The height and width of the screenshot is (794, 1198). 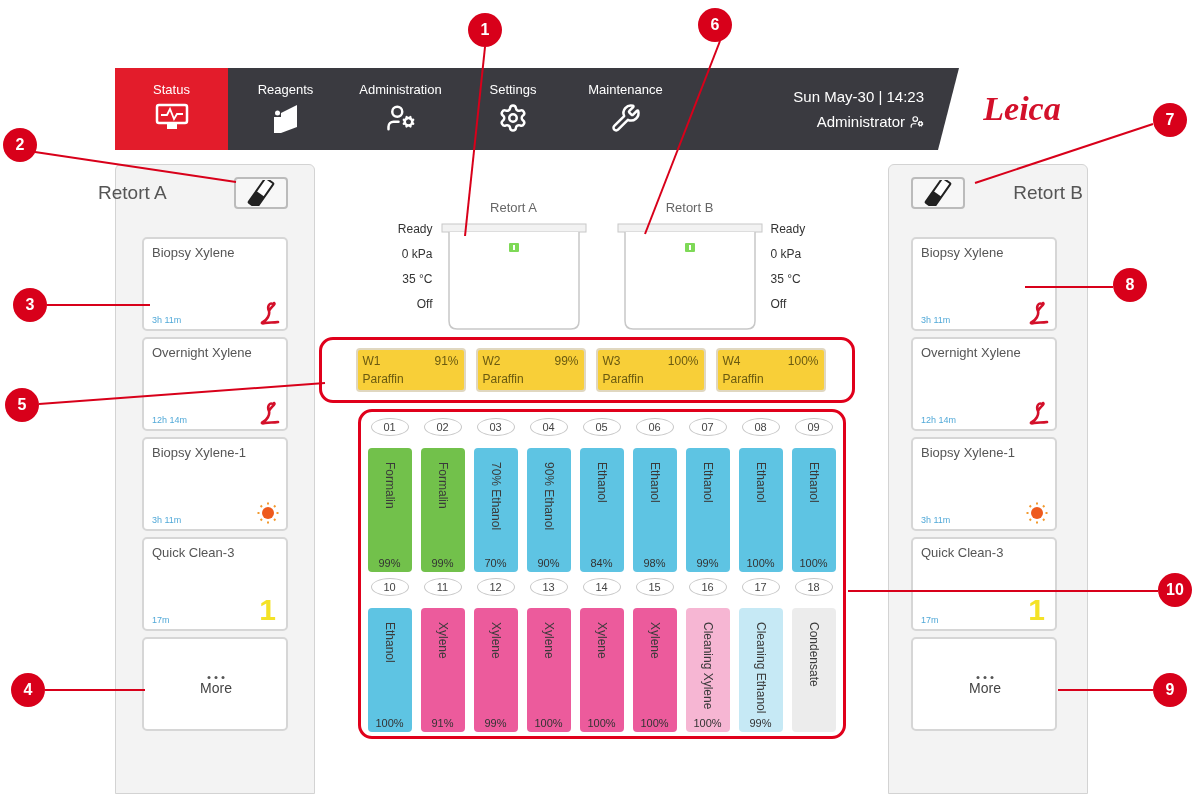 What do you see at coordinates (601, 510) in the screenshot?
I see `bottle-label: Ethanol 84%` at bounding box center [601, 510].